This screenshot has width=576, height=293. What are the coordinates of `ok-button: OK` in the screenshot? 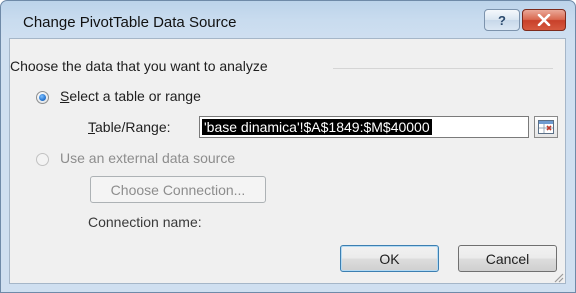 It's located at (389, 258).